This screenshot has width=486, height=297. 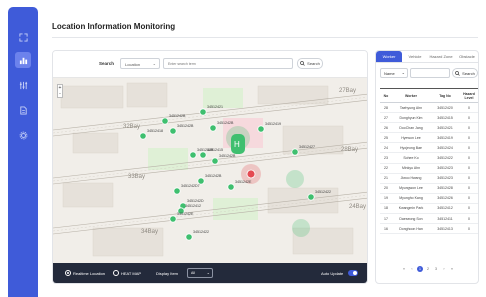 What do you see at coordinates (155, 131) in the screenshot?
I see `worker-tag-label: 34512418` at bounding box center [155, 131].